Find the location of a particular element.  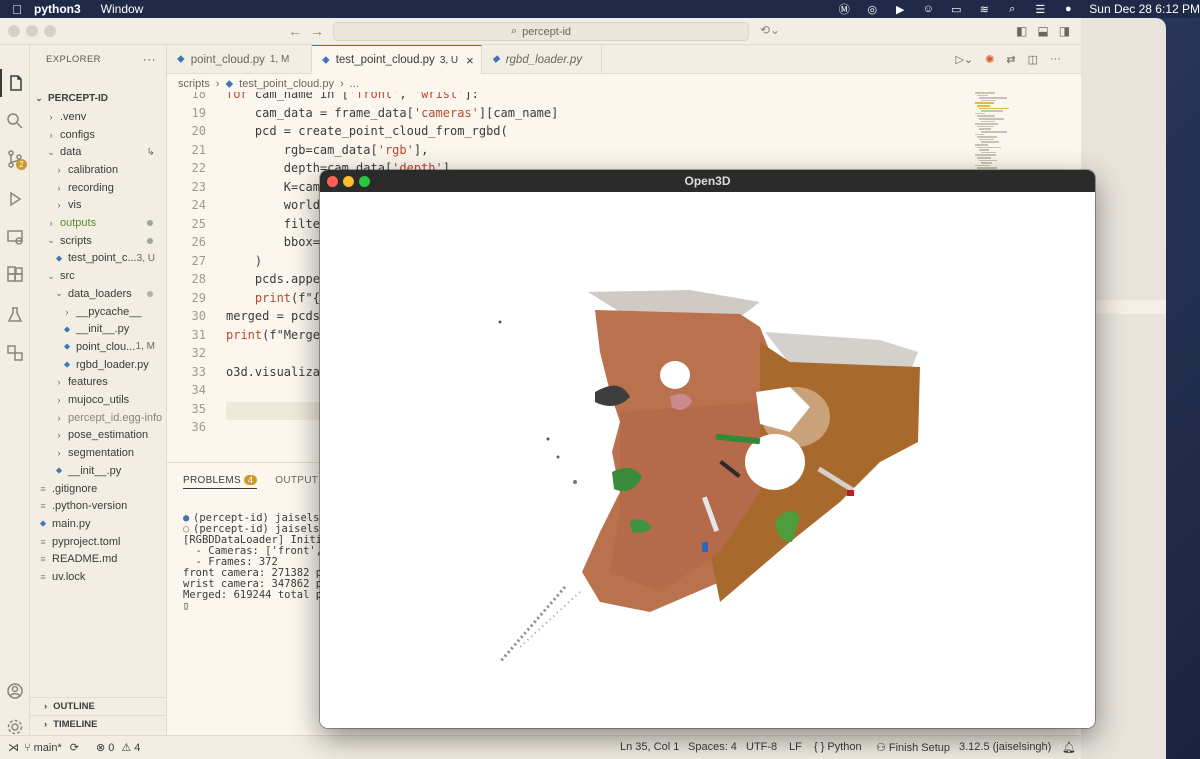

tree-item: ⌄ scripts is located at coordinates (98, 241).